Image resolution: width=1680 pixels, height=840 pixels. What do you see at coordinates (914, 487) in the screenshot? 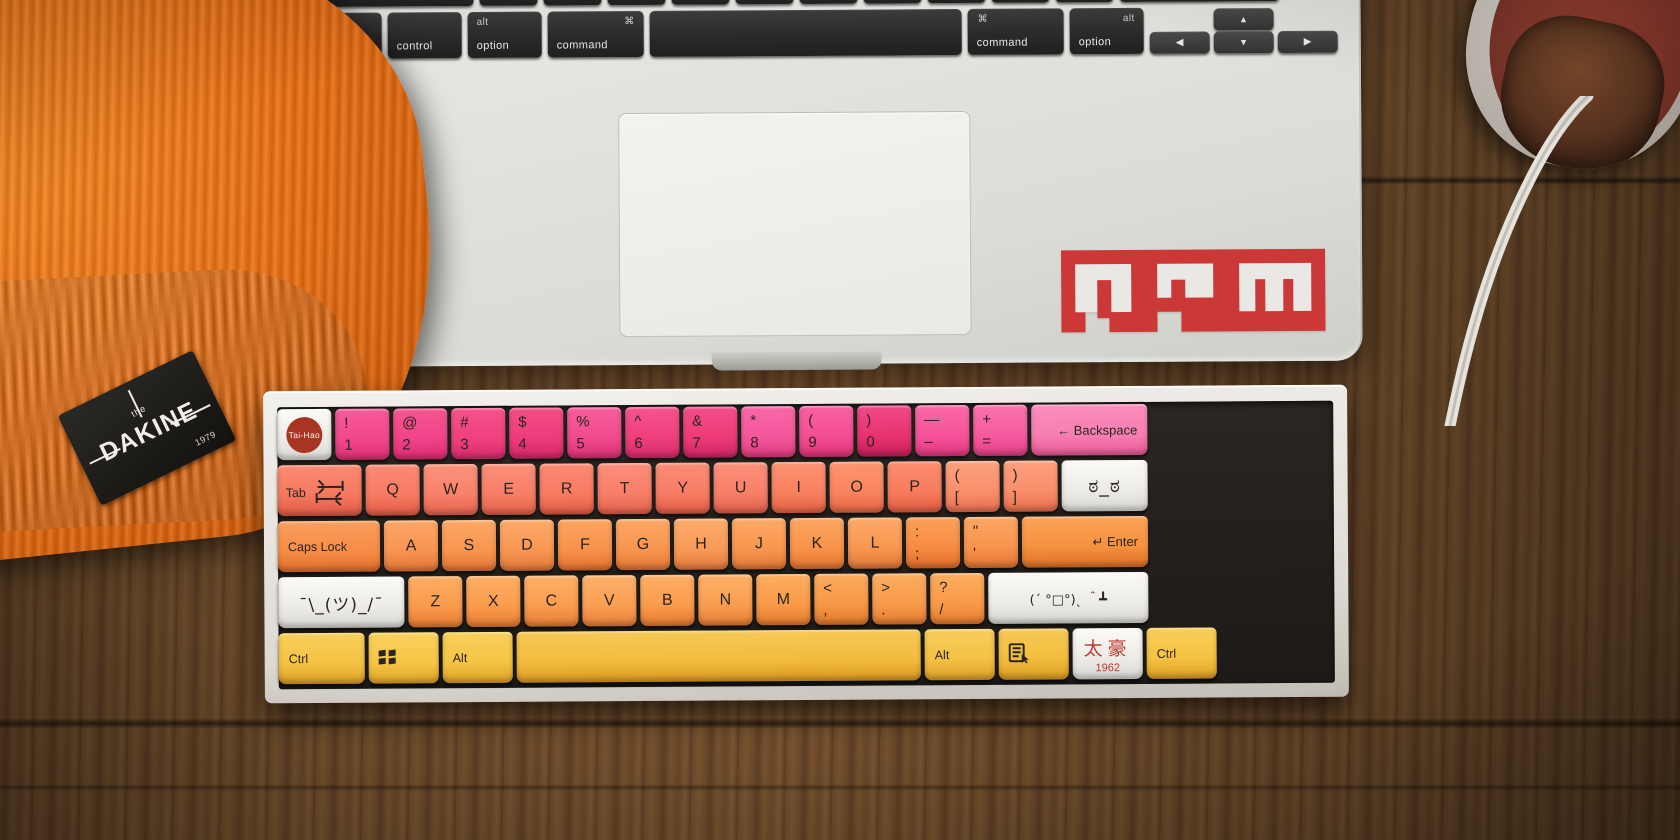
I see `key-p: P` at bounding box center [914, 487].